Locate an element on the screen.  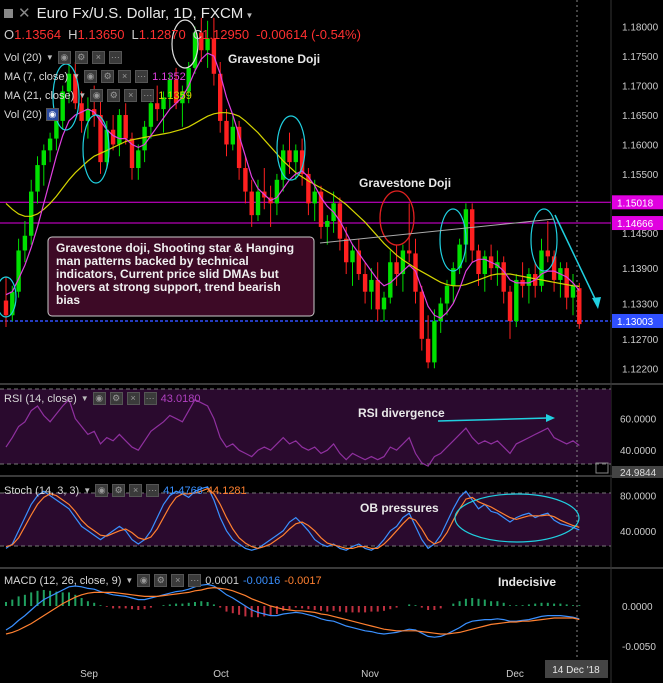
macd-signal-line is located at coordinates (292, 610).